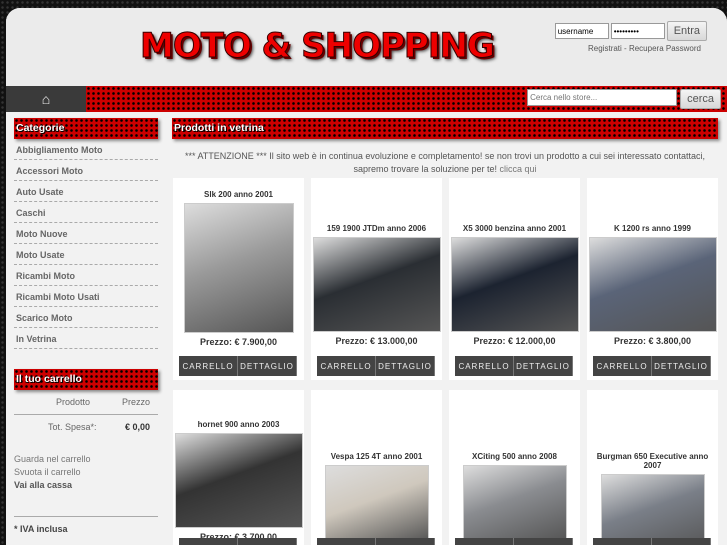 The image size is (727, 545). I want to click on divider, so click(86, 516).